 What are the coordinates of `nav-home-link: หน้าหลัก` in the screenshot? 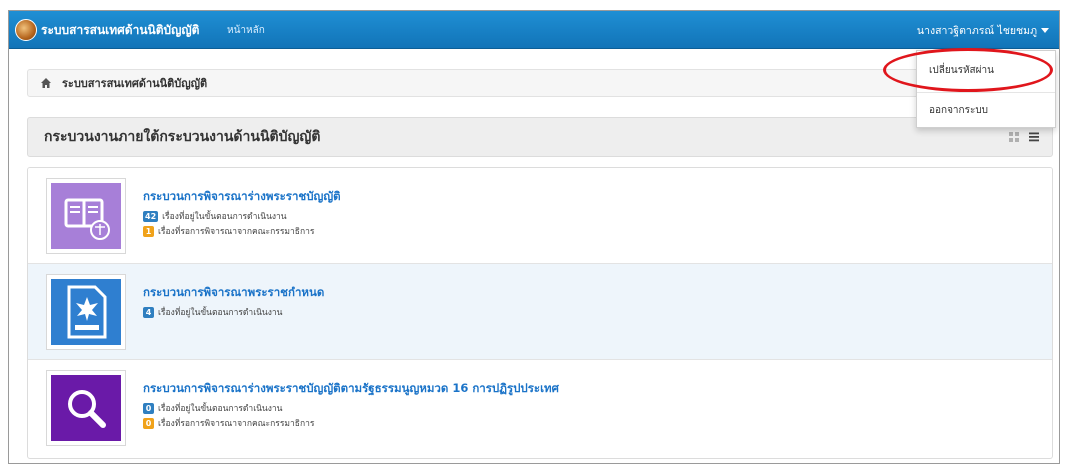 It's located at (246, 30).